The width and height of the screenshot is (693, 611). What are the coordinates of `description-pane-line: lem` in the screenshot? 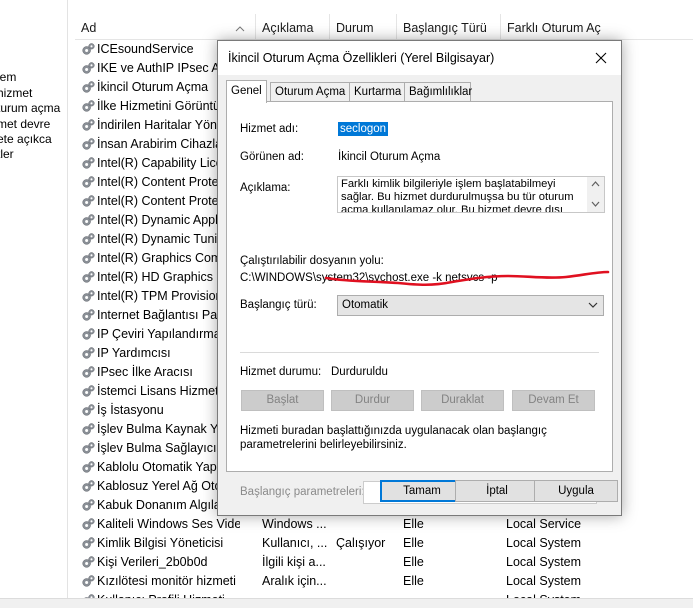 It's located at (8, 77).